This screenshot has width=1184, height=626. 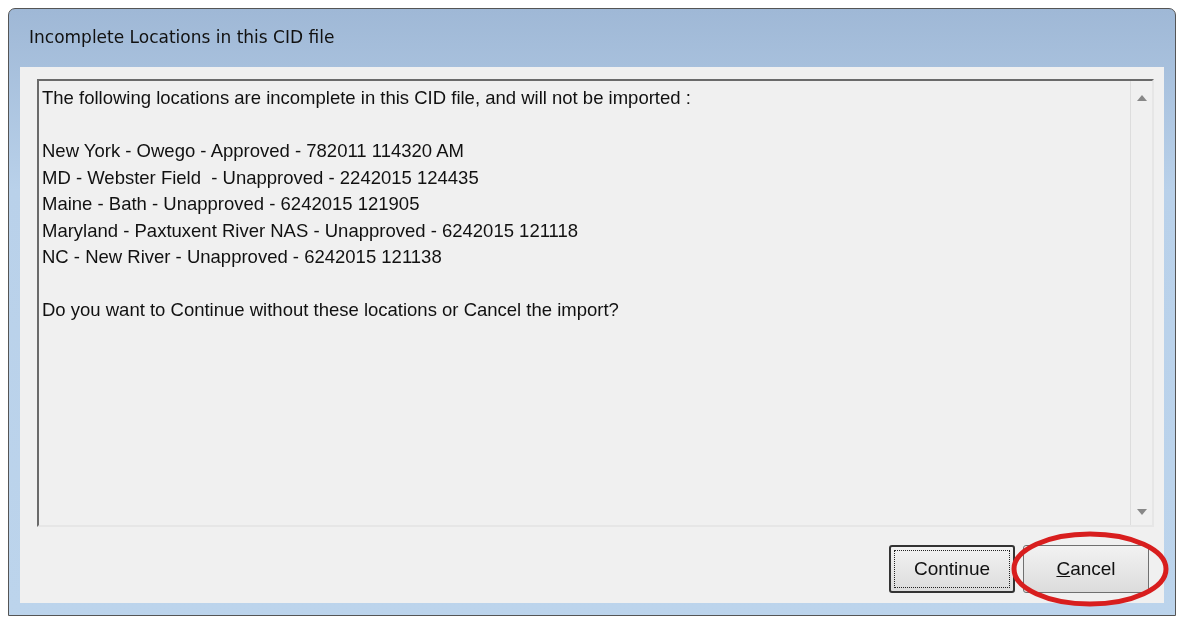 I want to click on message-line: Maine - Bath - Unapproved - 6242015 121905, so click(x=231, y=204).